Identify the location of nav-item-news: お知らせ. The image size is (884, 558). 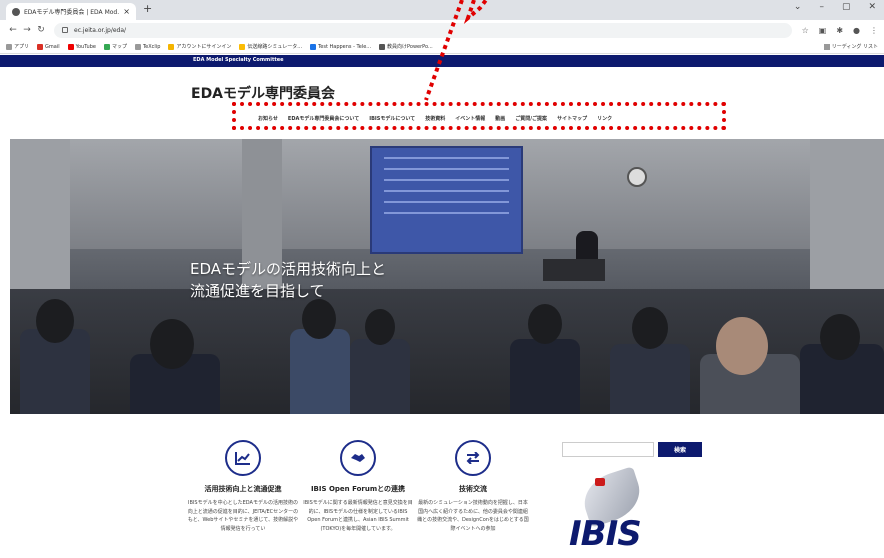
(268, 118).